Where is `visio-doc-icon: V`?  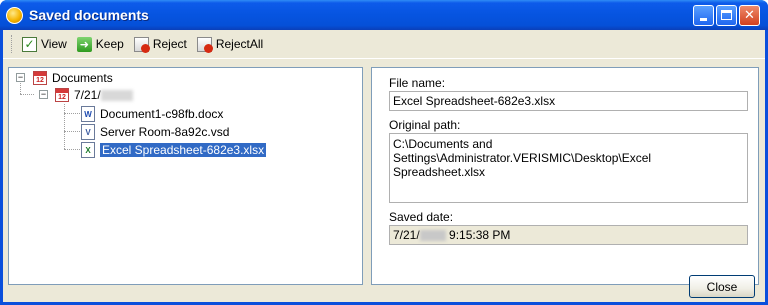 visio-doc-icon: V is located at coordinates (88, 132).